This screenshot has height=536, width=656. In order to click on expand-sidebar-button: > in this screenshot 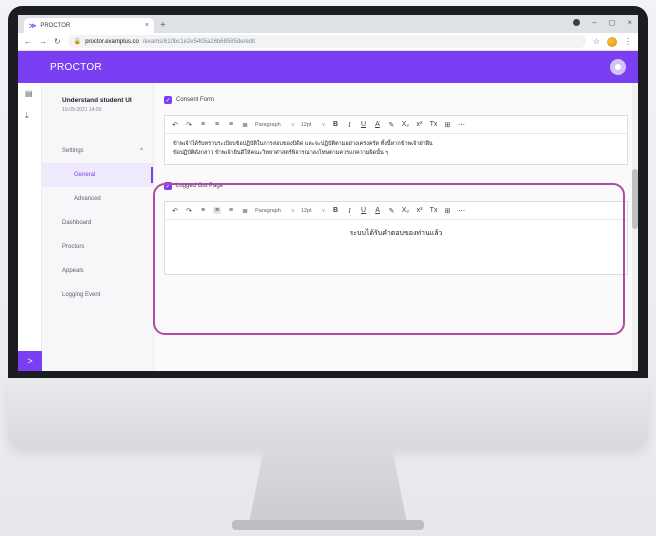, I will do `click(30, 361)`.